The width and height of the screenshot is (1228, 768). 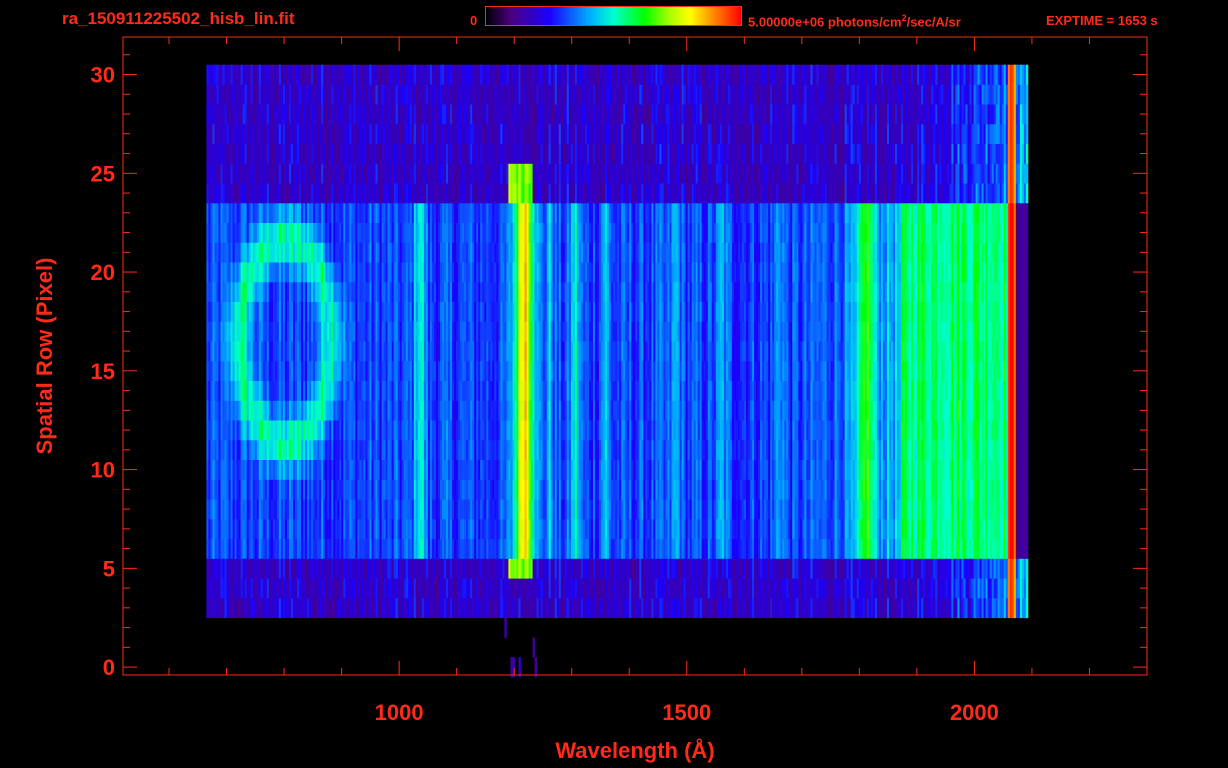 I want to click on x-tick-label: 1000, so click(x=399, y=712).